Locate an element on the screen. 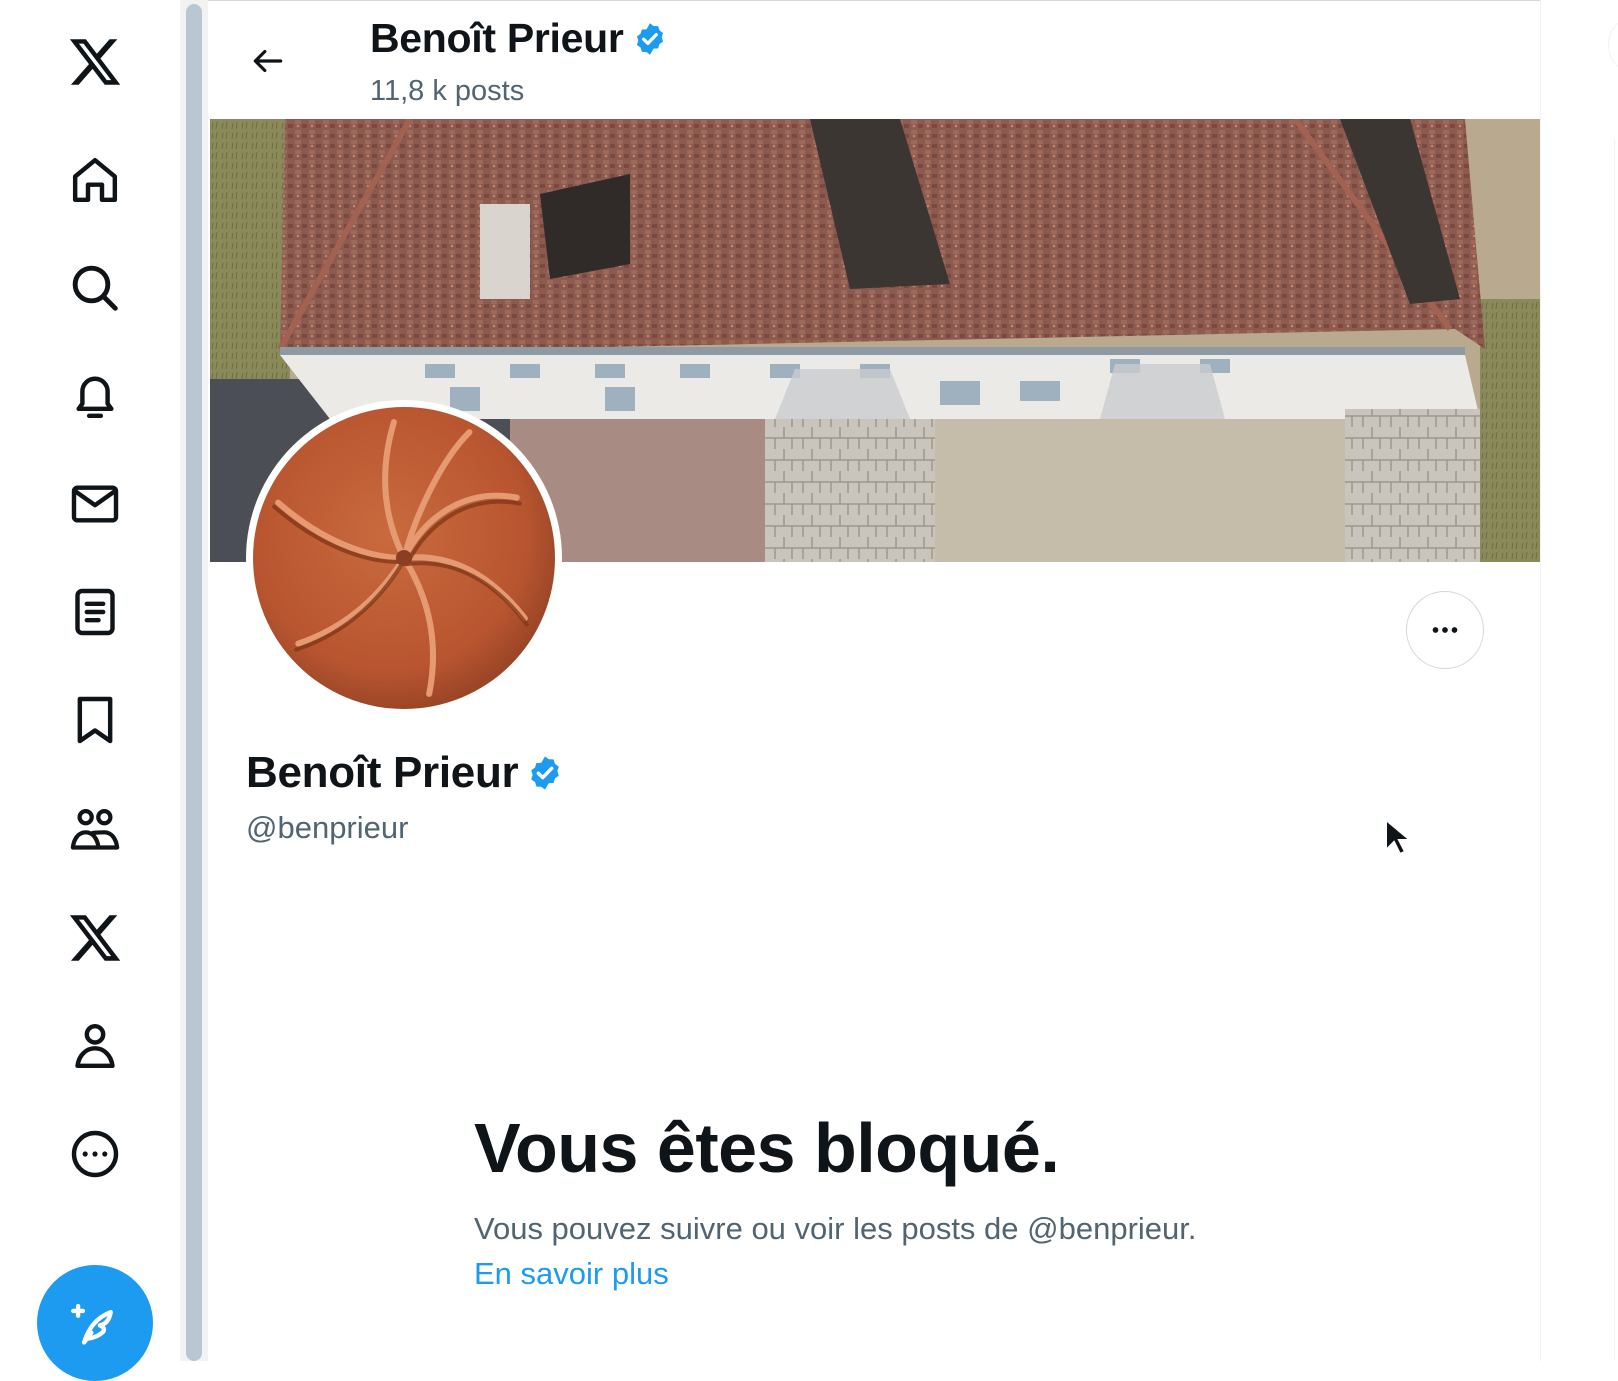 The height and width of the screenshot is (1381, 1618). header-title: Benoît Prieur is located at coordinates (519, 38).